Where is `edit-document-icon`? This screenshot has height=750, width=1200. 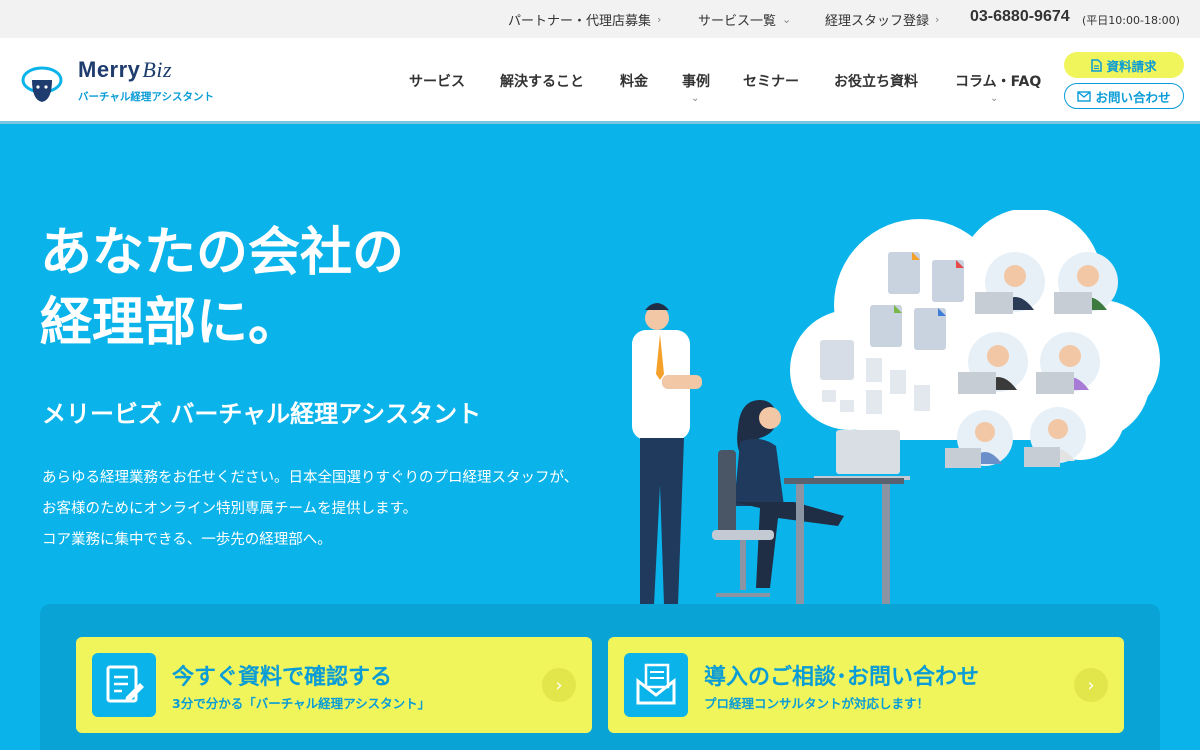
edit-document-icon is located at coordinates (124, 685).